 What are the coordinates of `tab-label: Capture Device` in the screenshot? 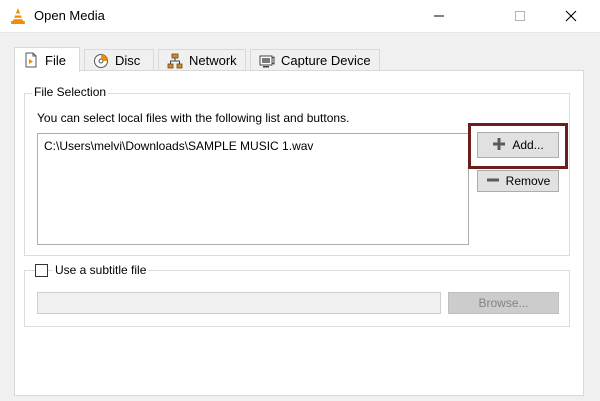 It's located at (326, 60).